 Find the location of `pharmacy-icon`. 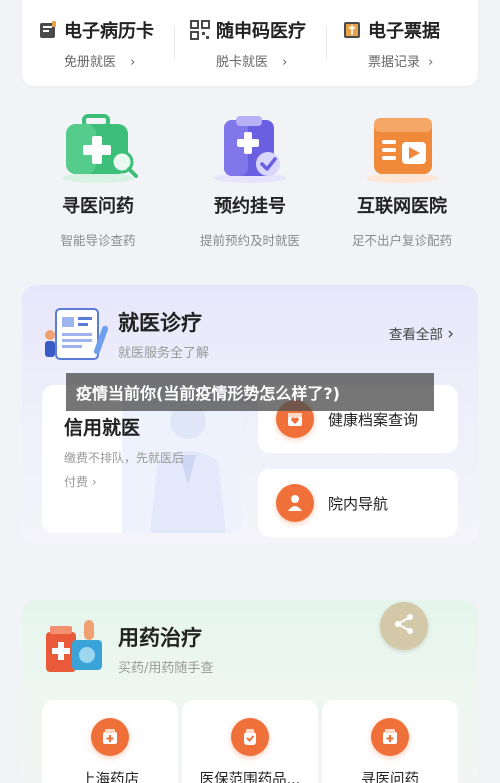

pharmacy-icon is located at coordinates (110, 737).